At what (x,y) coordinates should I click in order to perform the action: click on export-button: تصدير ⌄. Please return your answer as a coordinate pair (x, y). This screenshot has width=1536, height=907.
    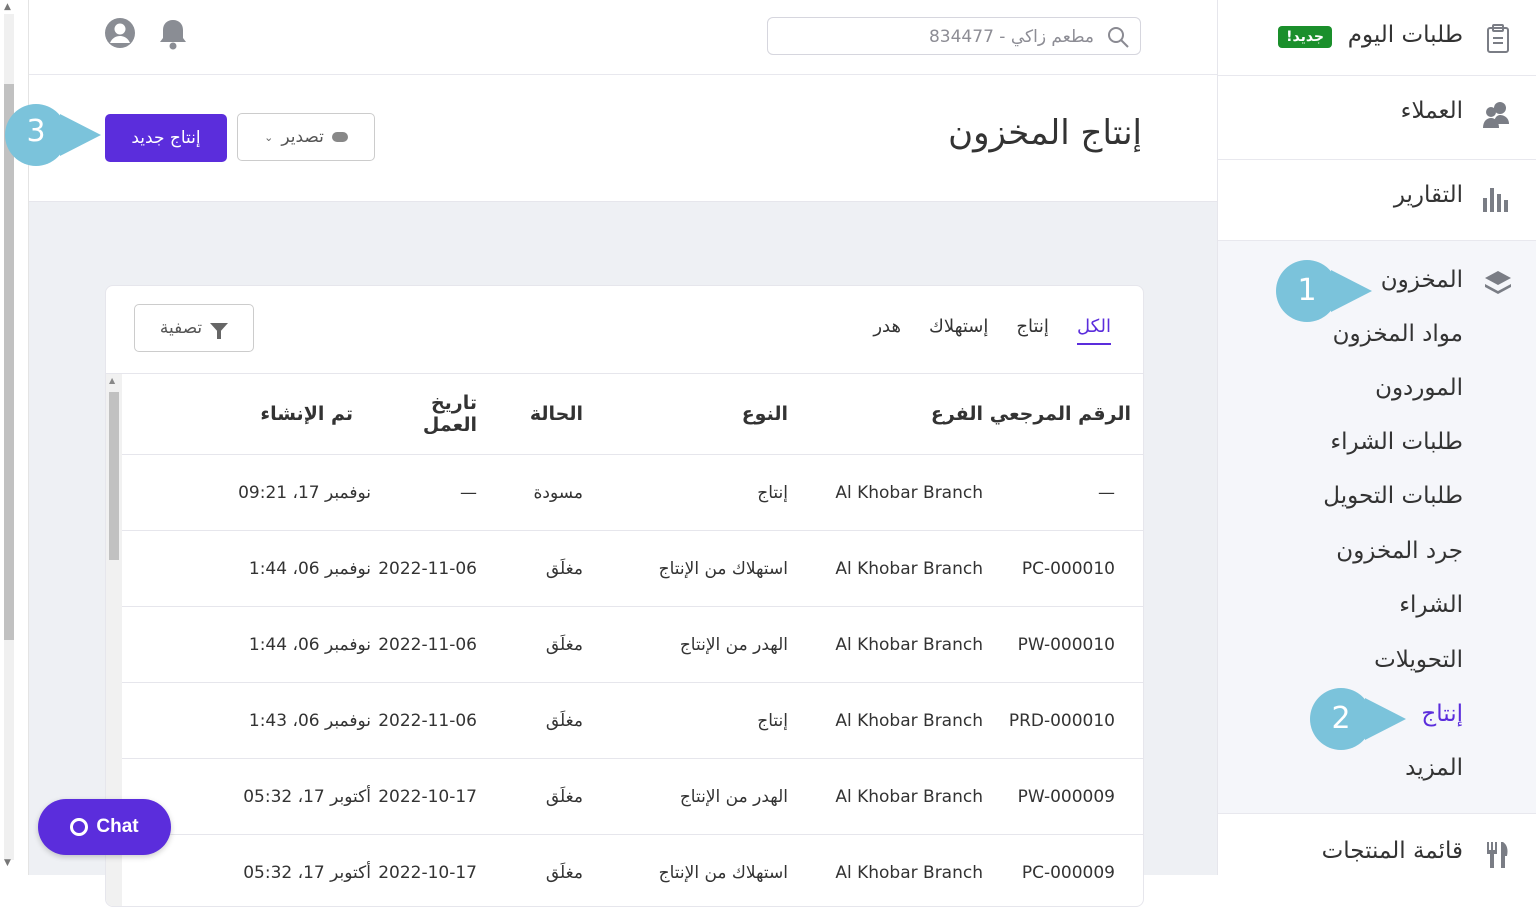
    Looking at the image, I should click on (306, 137).